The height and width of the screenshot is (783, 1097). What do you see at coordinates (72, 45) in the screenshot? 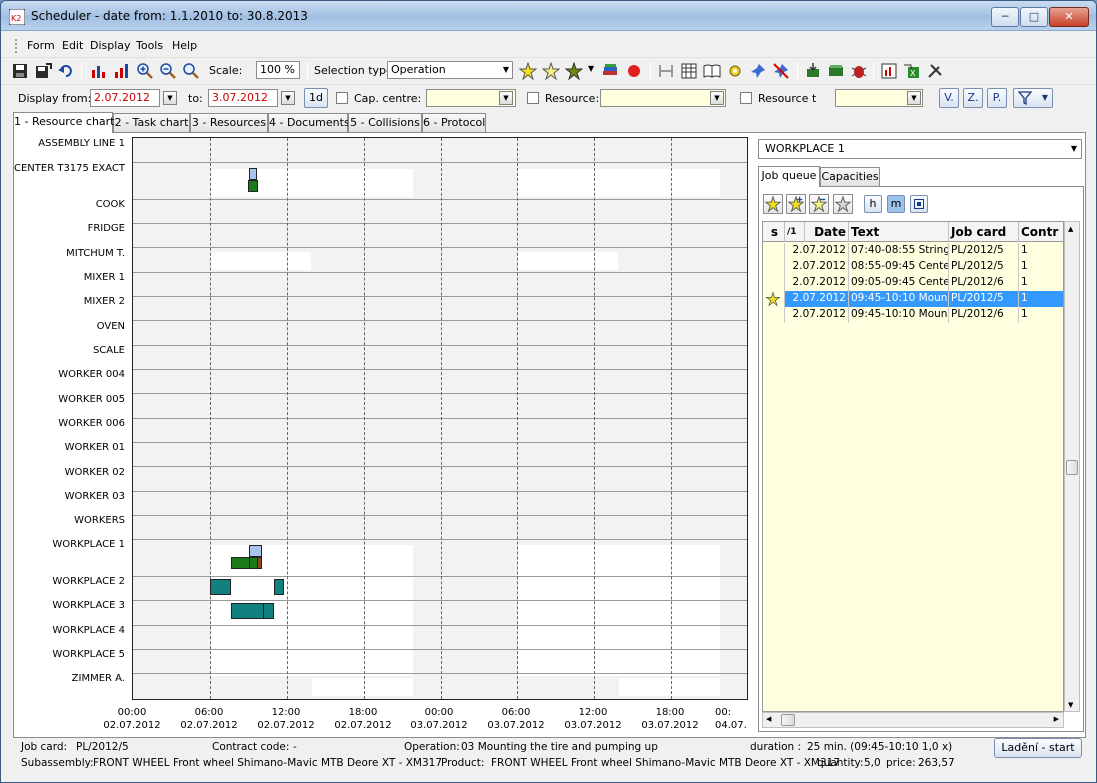
I see `menu-edit: Edit` at bounding box center [72, 45].